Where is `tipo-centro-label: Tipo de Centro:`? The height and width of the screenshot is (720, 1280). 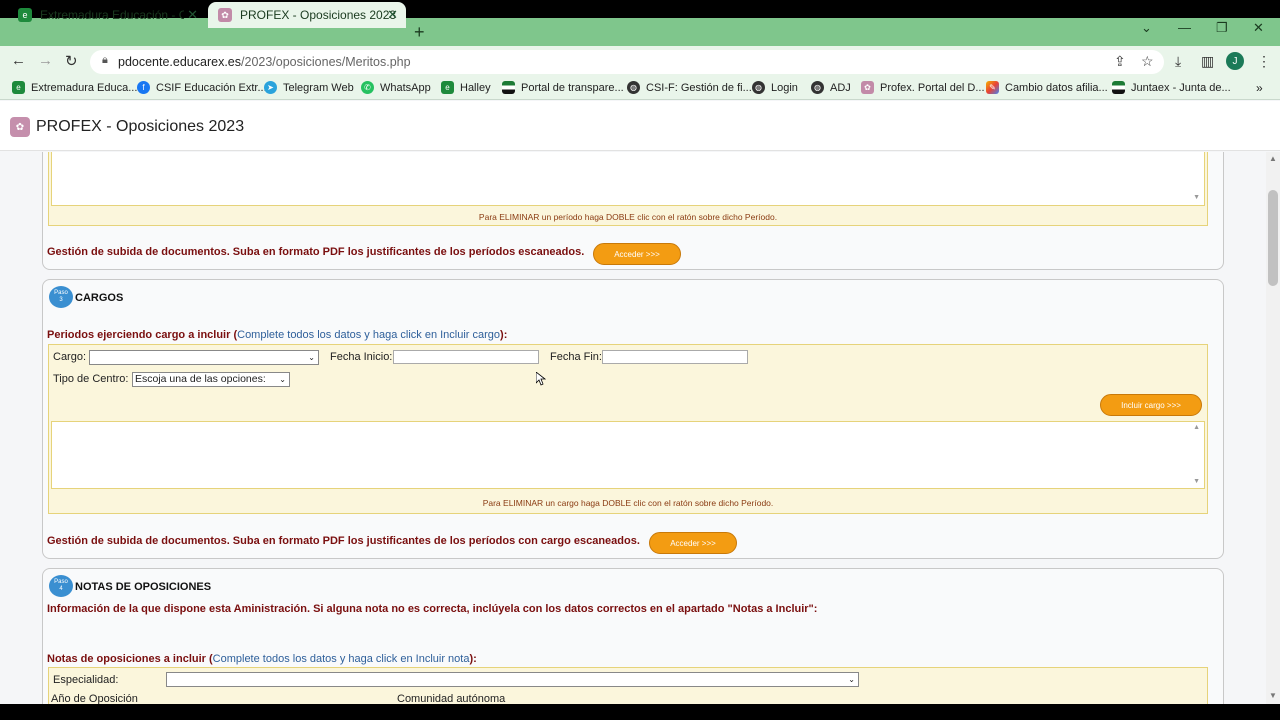
tipo-centro-label: Tipo de Centro: is located at coordinates (91, 379).